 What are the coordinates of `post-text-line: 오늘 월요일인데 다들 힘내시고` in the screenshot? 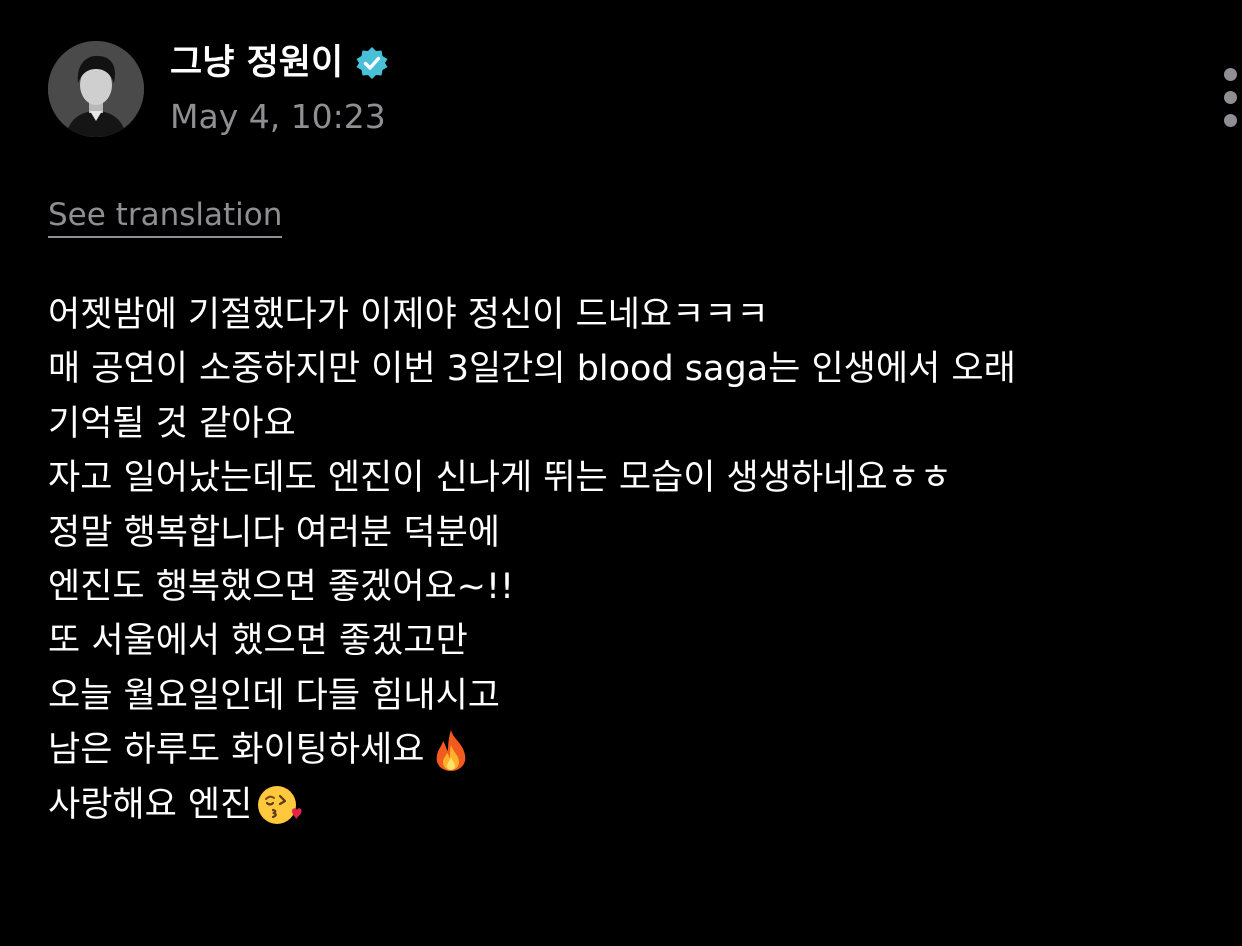 It's located at (638, 696).